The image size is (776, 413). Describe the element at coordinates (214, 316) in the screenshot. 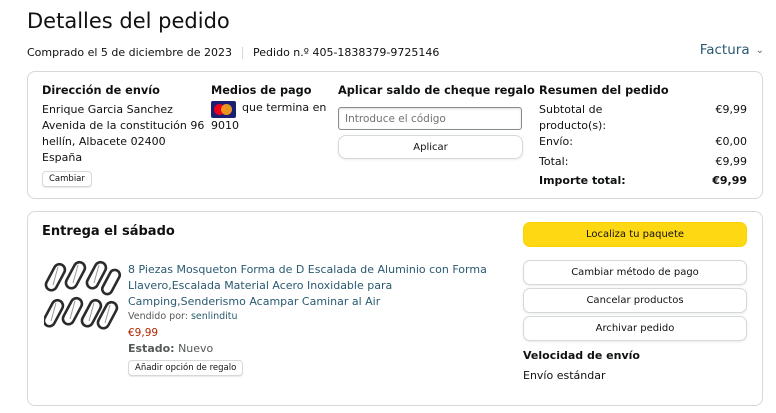

I see `seller-link: senlinditu` at that location.